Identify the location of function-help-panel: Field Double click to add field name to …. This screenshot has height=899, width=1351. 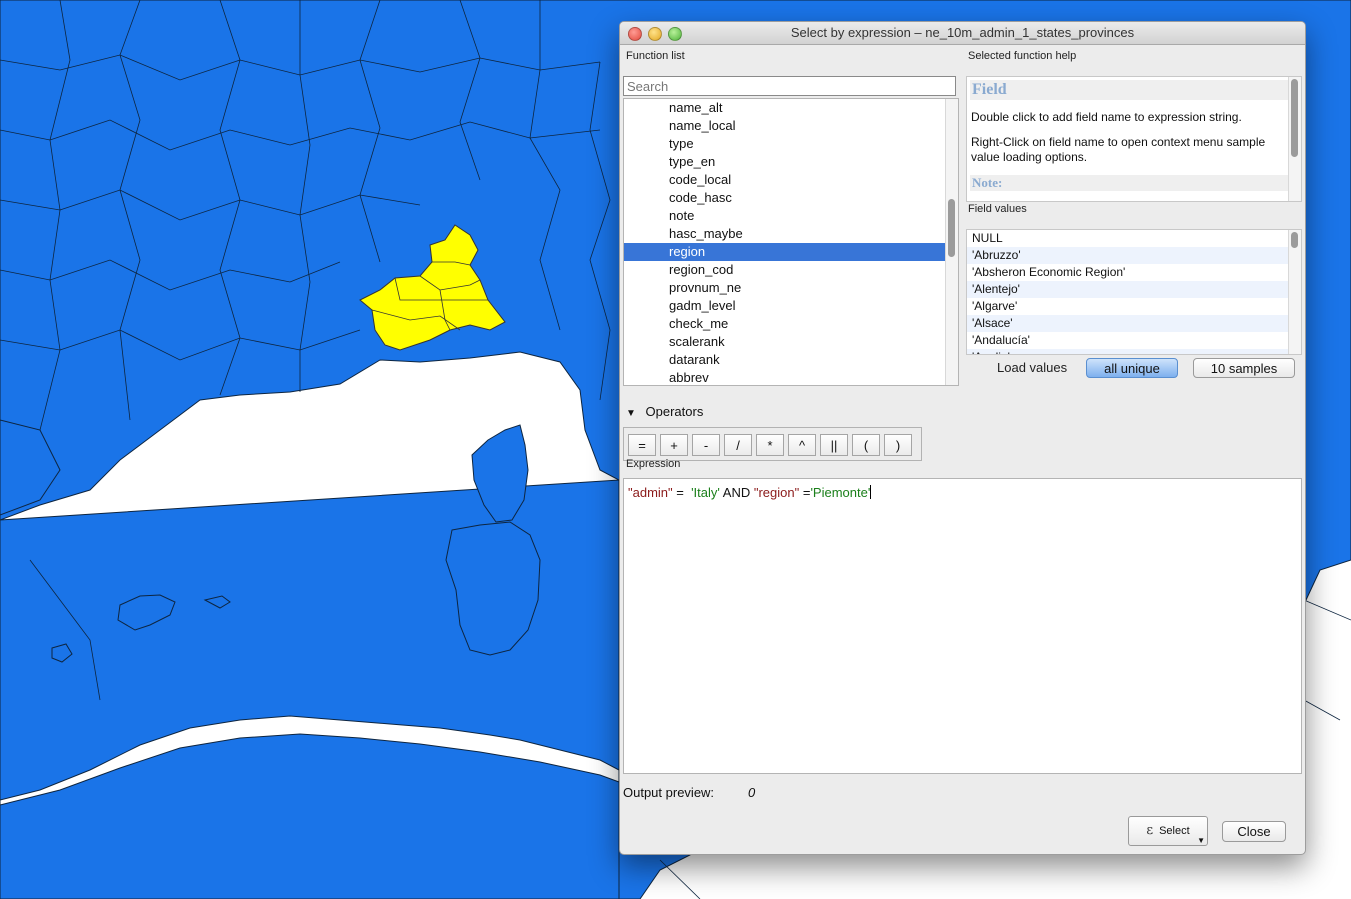
(1134, 139).